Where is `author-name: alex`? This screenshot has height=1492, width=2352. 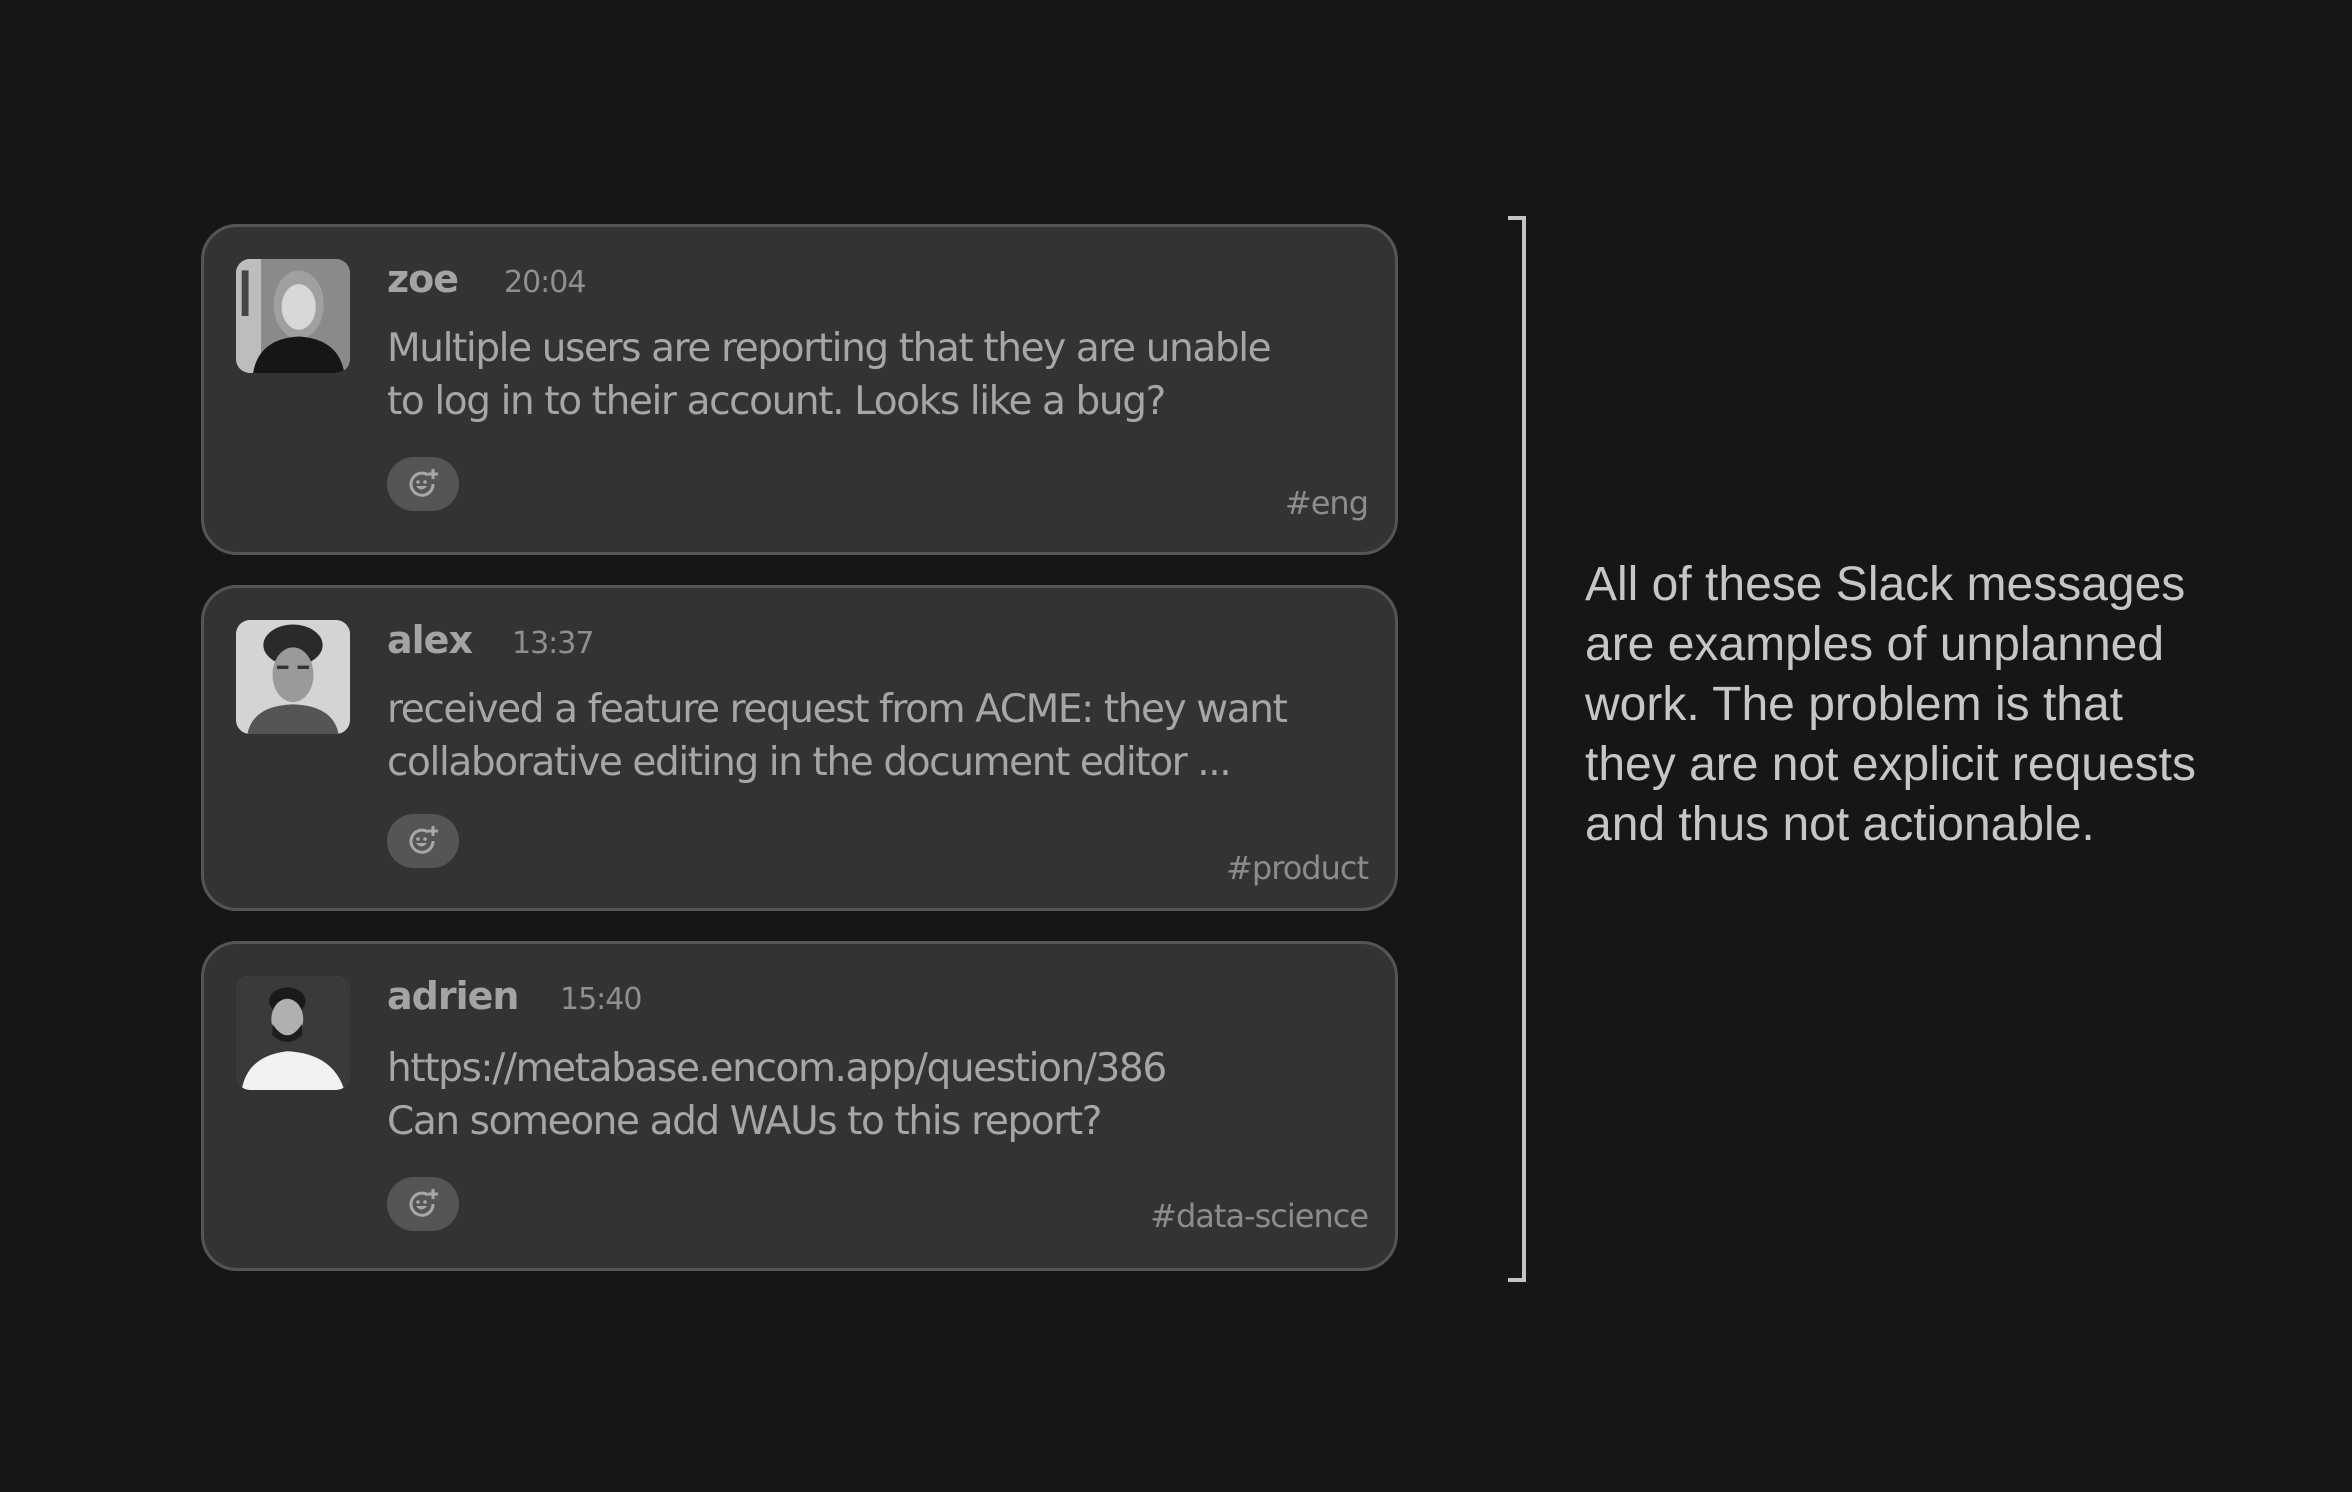 author-name: alex is located at coordinates (430, 640).